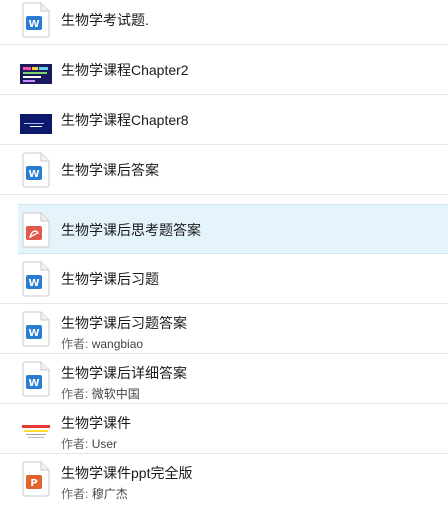 The width and height of the screenshot is (448, 507). I want to click on author-name: 微软中国, so click(115, 394).